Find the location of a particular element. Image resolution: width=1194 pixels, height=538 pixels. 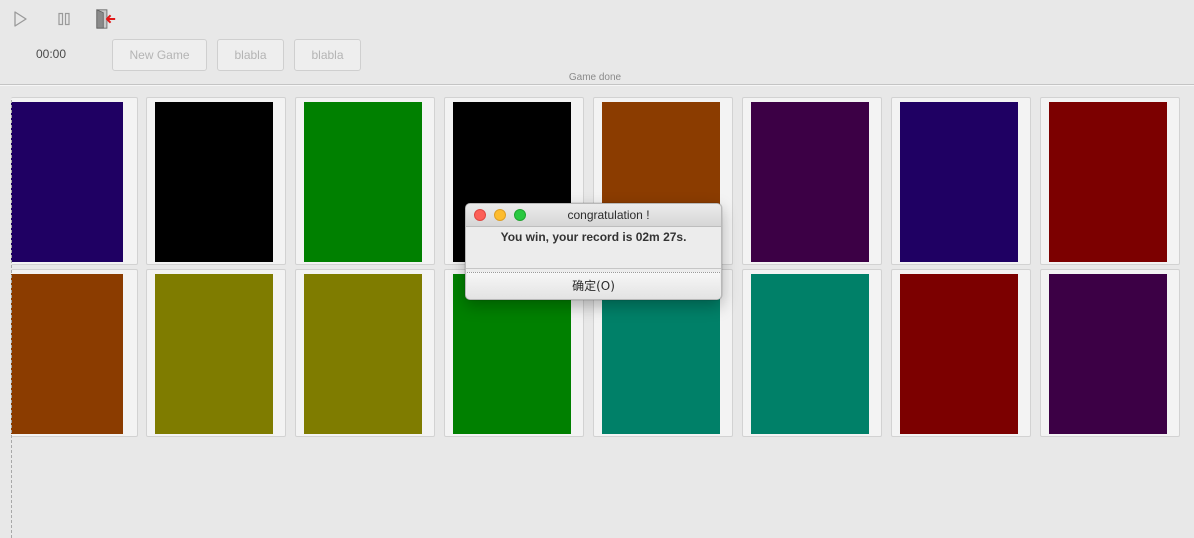

card-r2-c1 is located at coordinates (74, 353).